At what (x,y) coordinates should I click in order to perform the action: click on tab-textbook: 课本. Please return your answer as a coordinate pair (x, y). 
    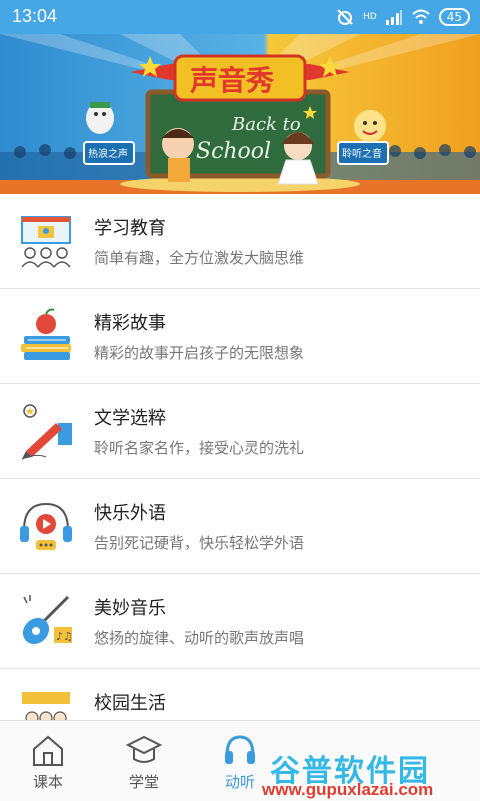
    Looking at the image, I should click on (48, 761).